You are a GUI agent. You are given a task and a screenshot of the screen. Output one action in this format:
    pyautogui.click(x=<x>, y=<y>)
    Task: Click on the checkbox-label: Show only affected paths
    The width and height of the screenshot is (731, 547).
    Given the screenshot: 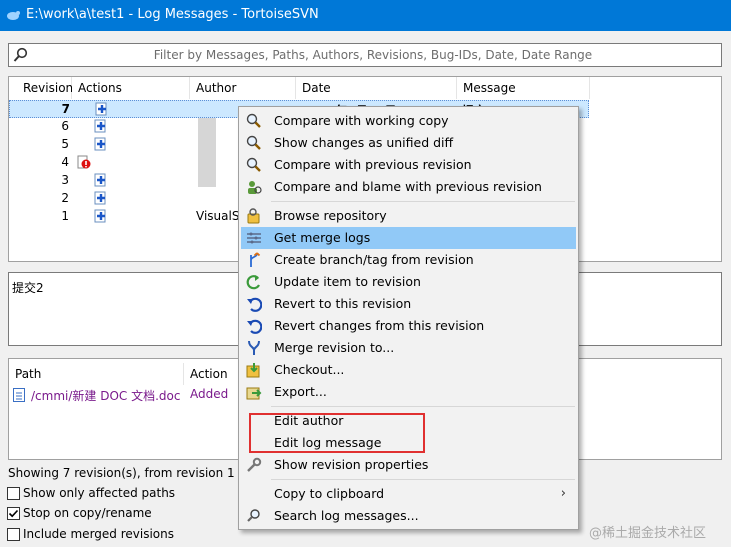 What is the action you would take?
    pyautogui.click(x=99, y=493)
    